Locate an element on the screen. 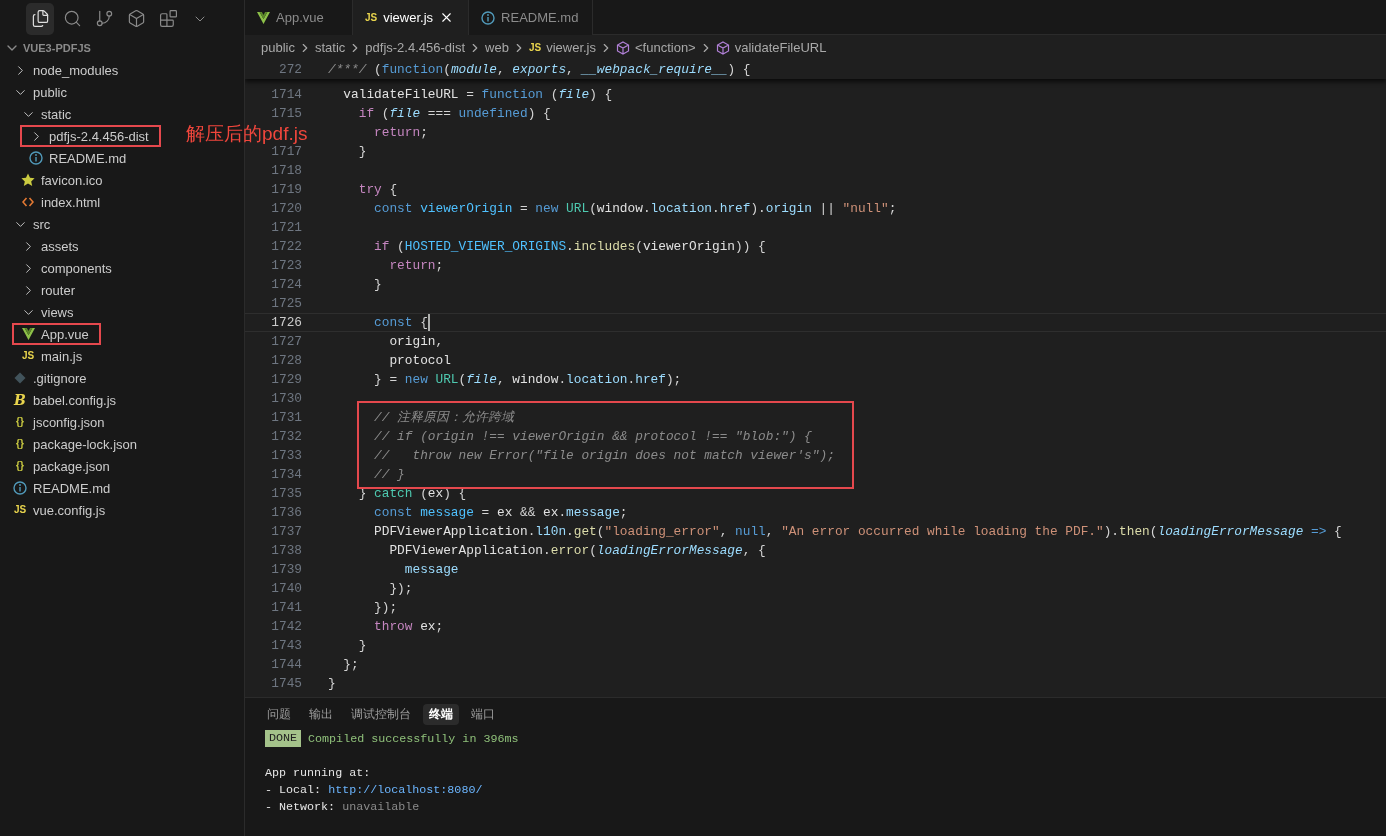 Image resolution: width=1386 pixels, height=836 pixels. panel-tab: 端口 is located at coordinates (483, 714).